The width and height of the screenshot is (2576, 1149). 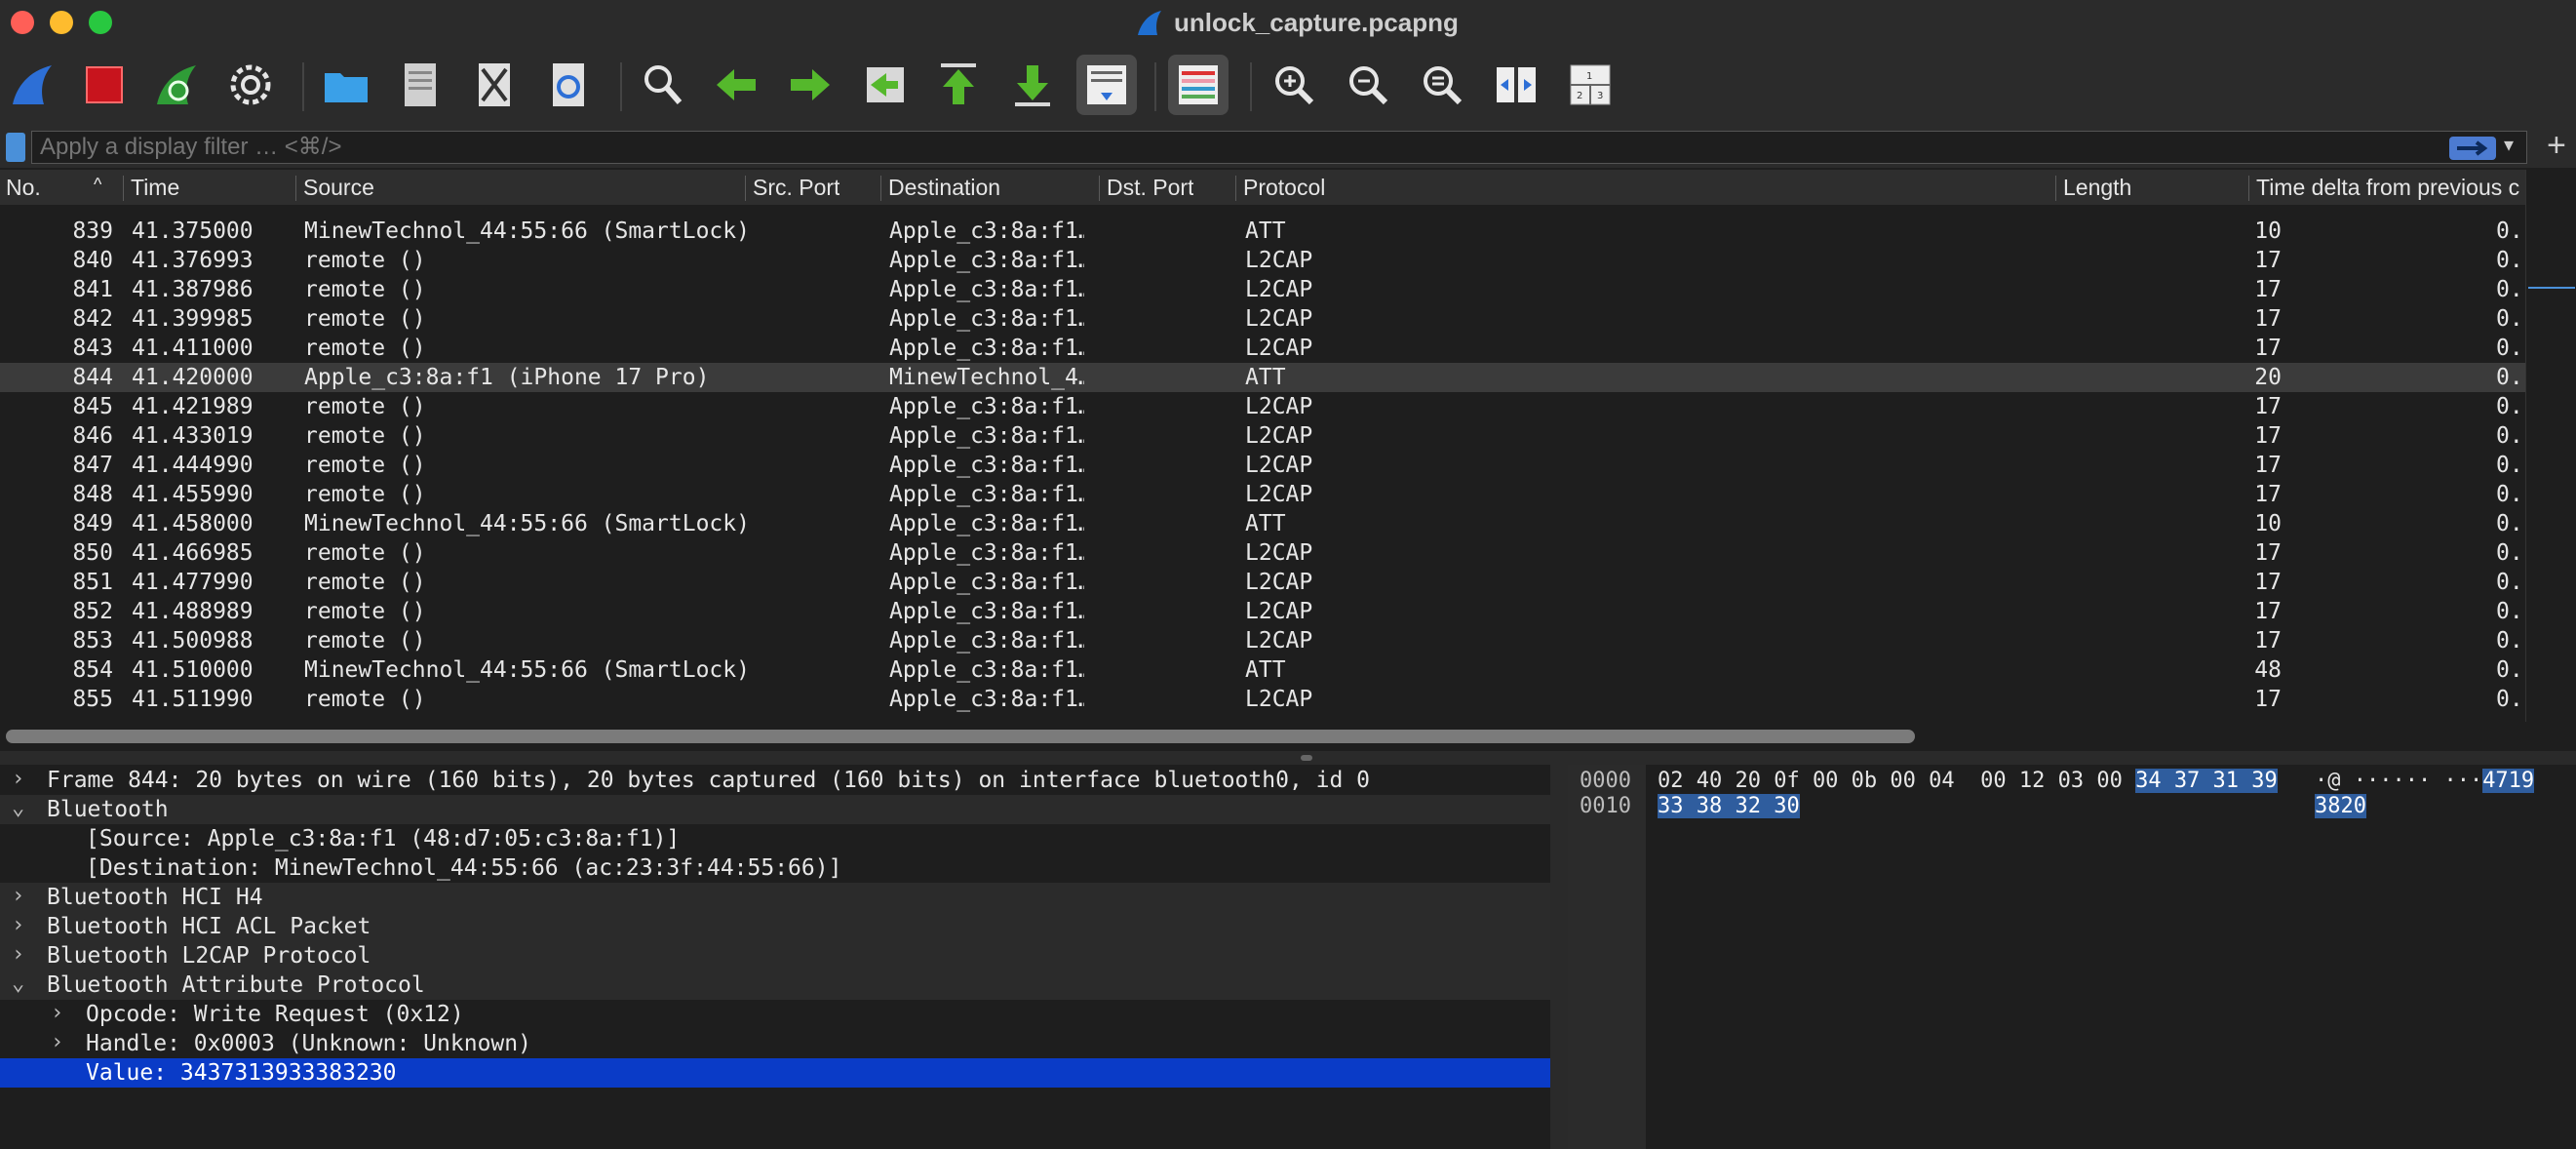 I want to click on zoom-in-button, so click(x=1294, y=85).